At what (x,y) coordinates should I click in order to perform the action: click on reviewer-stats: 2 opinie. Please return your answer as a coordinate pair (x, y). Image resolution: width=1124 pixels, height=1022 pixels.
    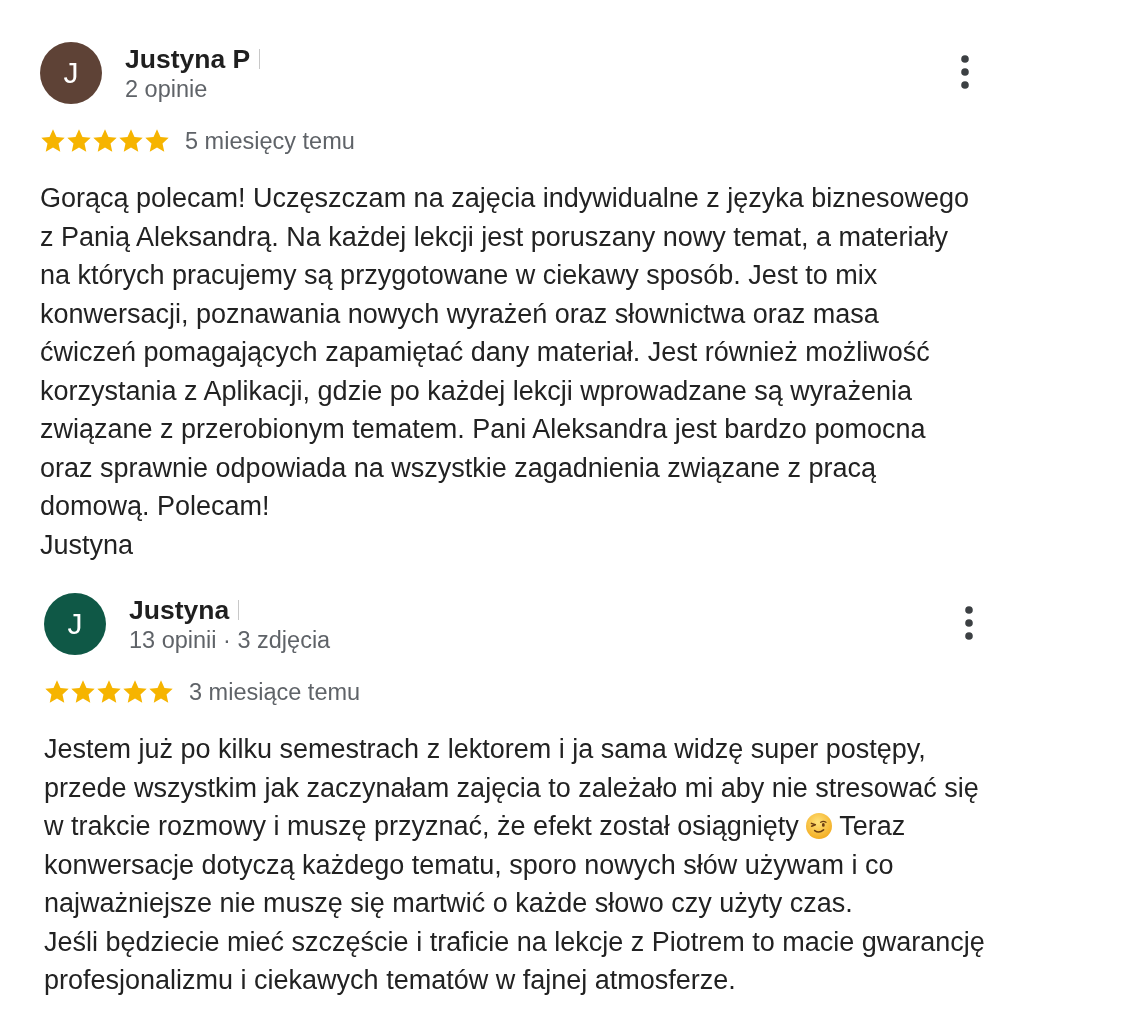
    Looking at the image, I should click on (167, 88).